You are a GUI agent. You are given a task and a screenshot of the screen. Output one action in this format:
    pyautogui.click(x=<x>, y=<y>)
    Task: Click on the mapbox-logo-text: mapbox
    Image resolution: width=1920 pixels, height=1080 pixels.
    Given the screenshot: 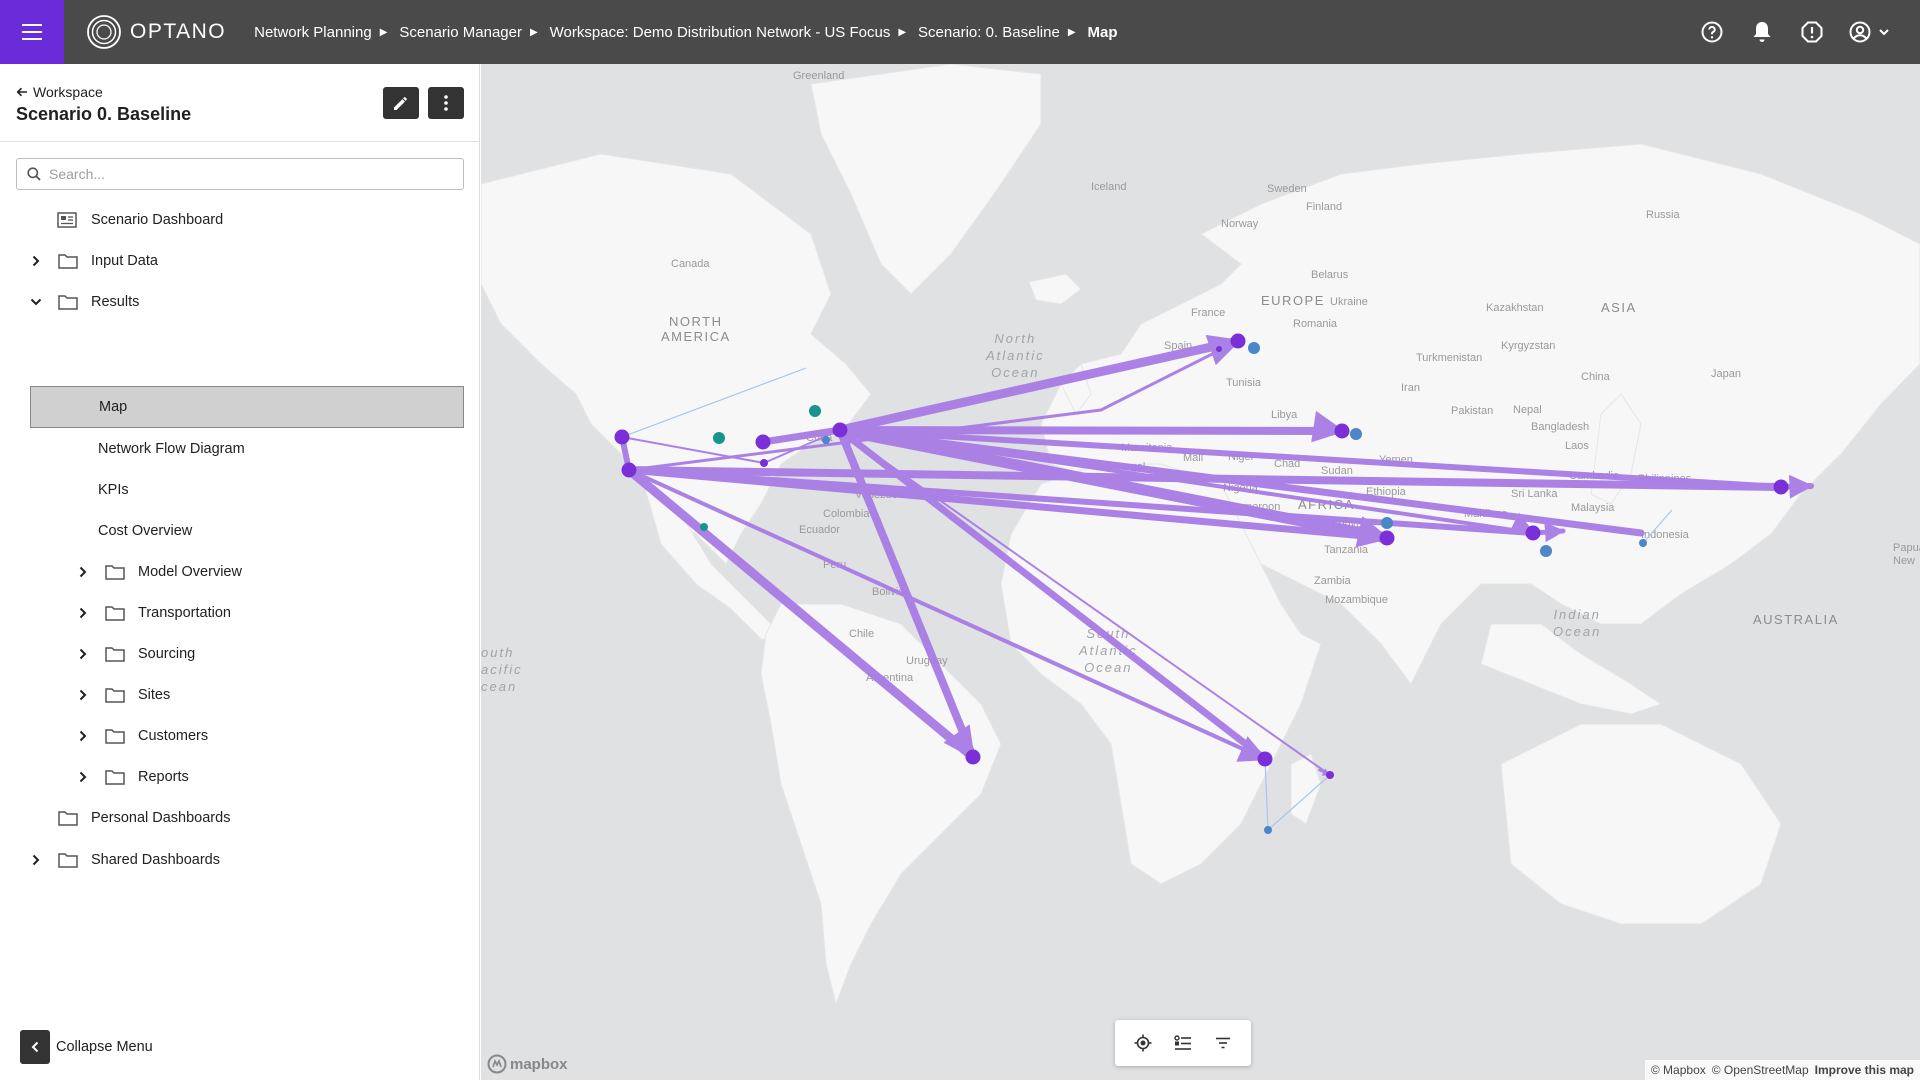 What is the action you would take?
    pyautogui.click(x=539, y=1064)
    